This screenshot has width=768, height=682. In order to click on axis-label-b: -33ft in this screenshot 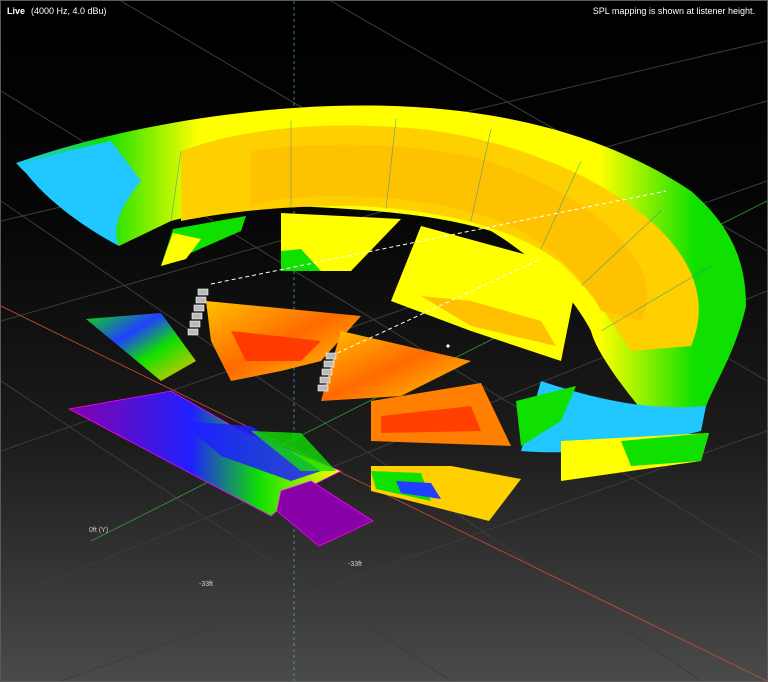, I will do `click(206, 584)`.